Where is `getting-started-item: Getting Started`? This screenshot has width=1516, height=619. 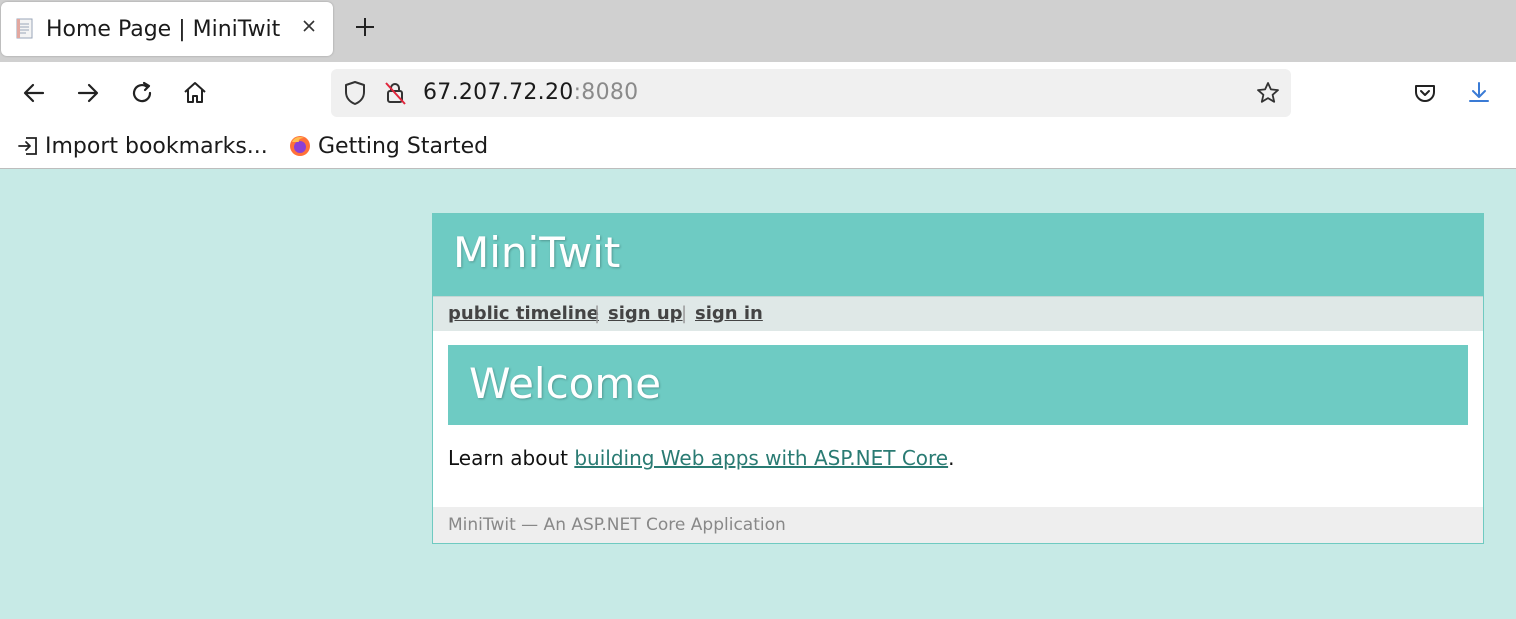
getting-started-item: Getting Started is located at coordinates (388, 146).